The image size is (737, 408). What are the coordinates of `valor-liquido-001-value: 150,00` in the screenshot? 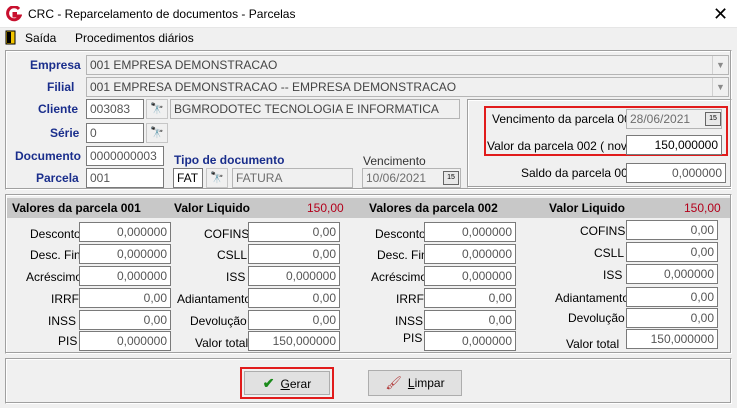 It's located at (325, 208).